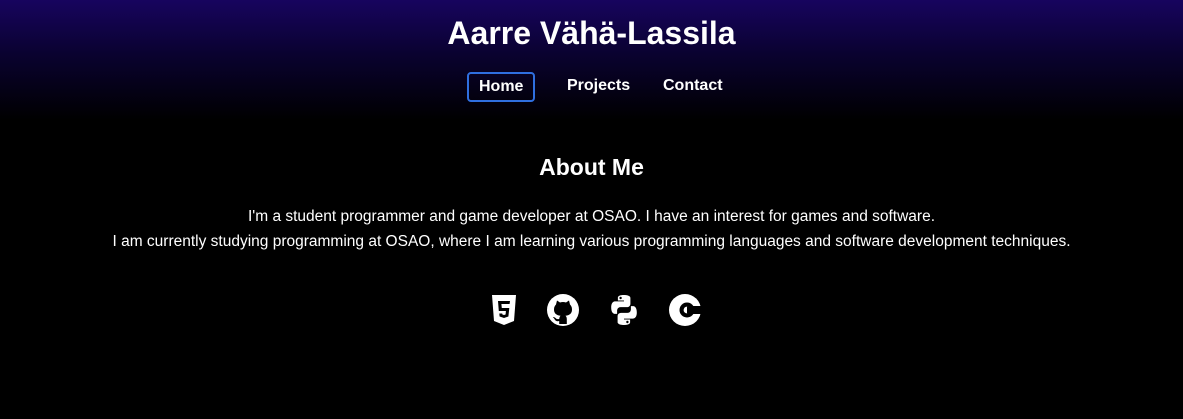 This screenshot has width=1183, height=419. Describe the element at coordinates (501, 87) in the screenshot. I see `nav-home-link: Home` at that location.